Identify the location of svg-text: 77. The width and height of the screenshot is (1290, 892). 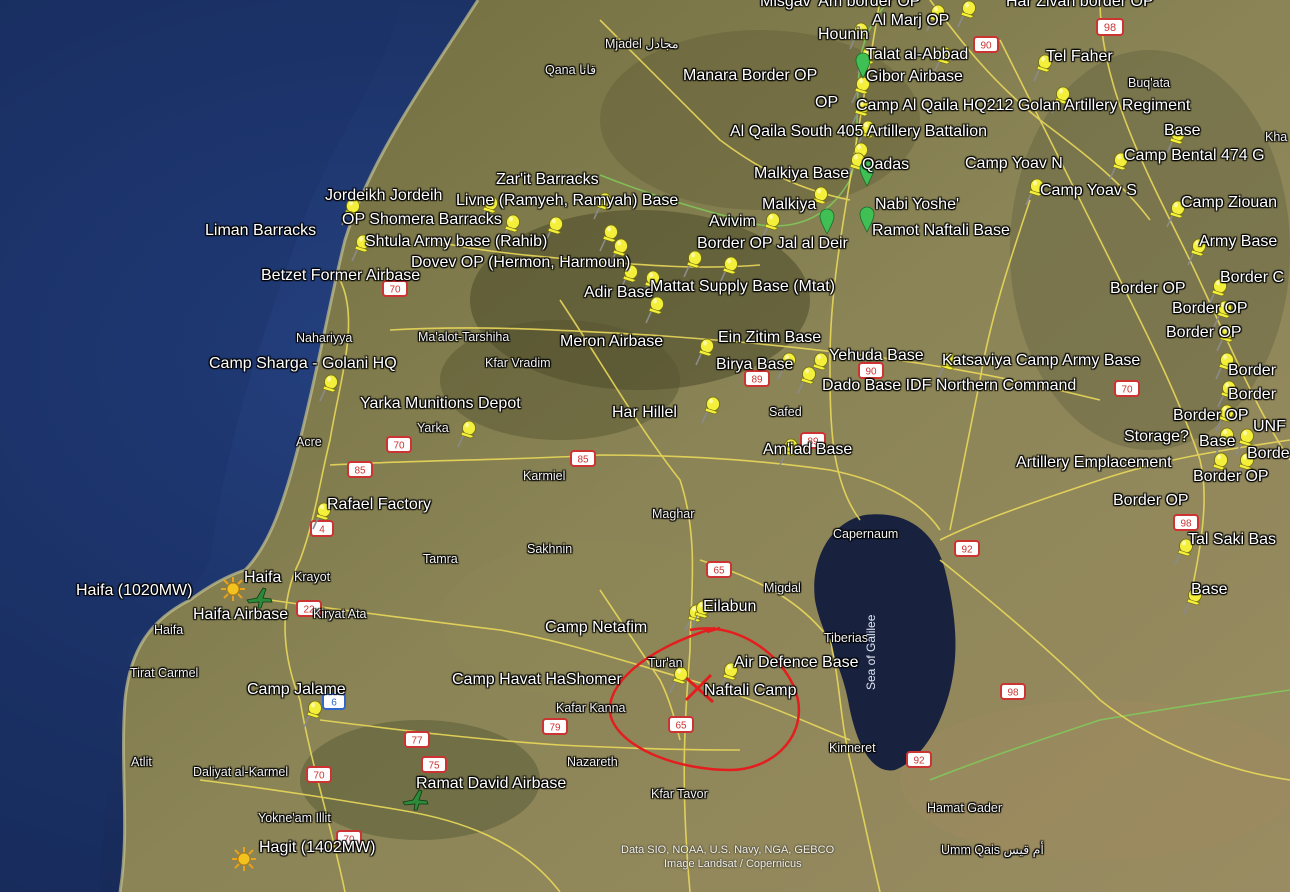
(417, 741).